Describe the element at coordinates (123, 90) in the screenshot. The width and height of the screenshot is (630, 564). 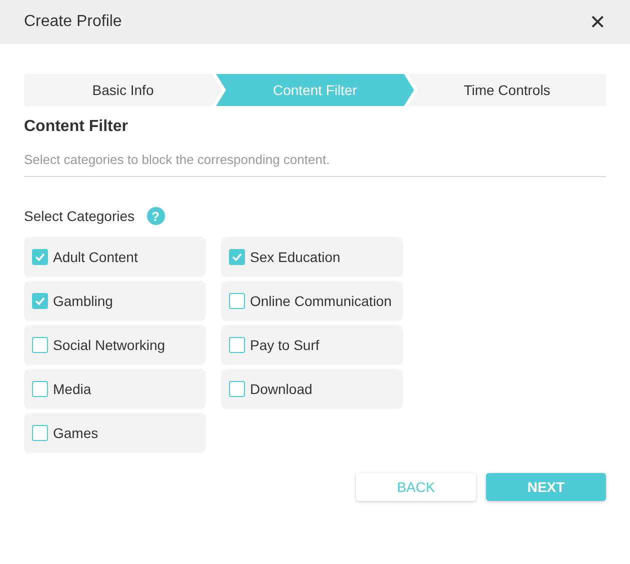
I see `step-tab: Basic Info` at that location.